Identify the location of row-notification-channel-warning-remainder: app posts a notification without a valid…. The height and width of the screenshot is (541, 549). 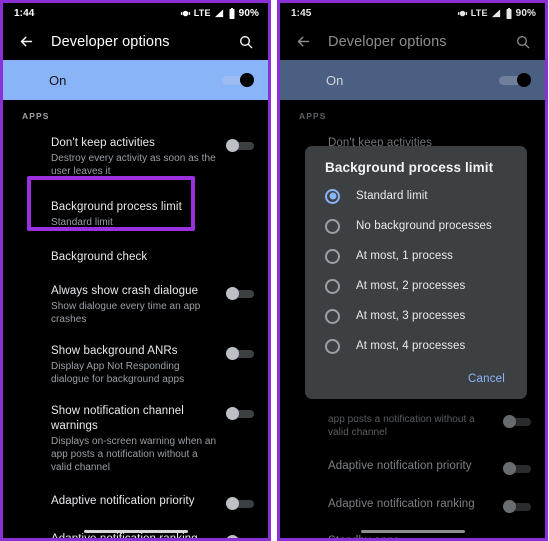
(412, 425).